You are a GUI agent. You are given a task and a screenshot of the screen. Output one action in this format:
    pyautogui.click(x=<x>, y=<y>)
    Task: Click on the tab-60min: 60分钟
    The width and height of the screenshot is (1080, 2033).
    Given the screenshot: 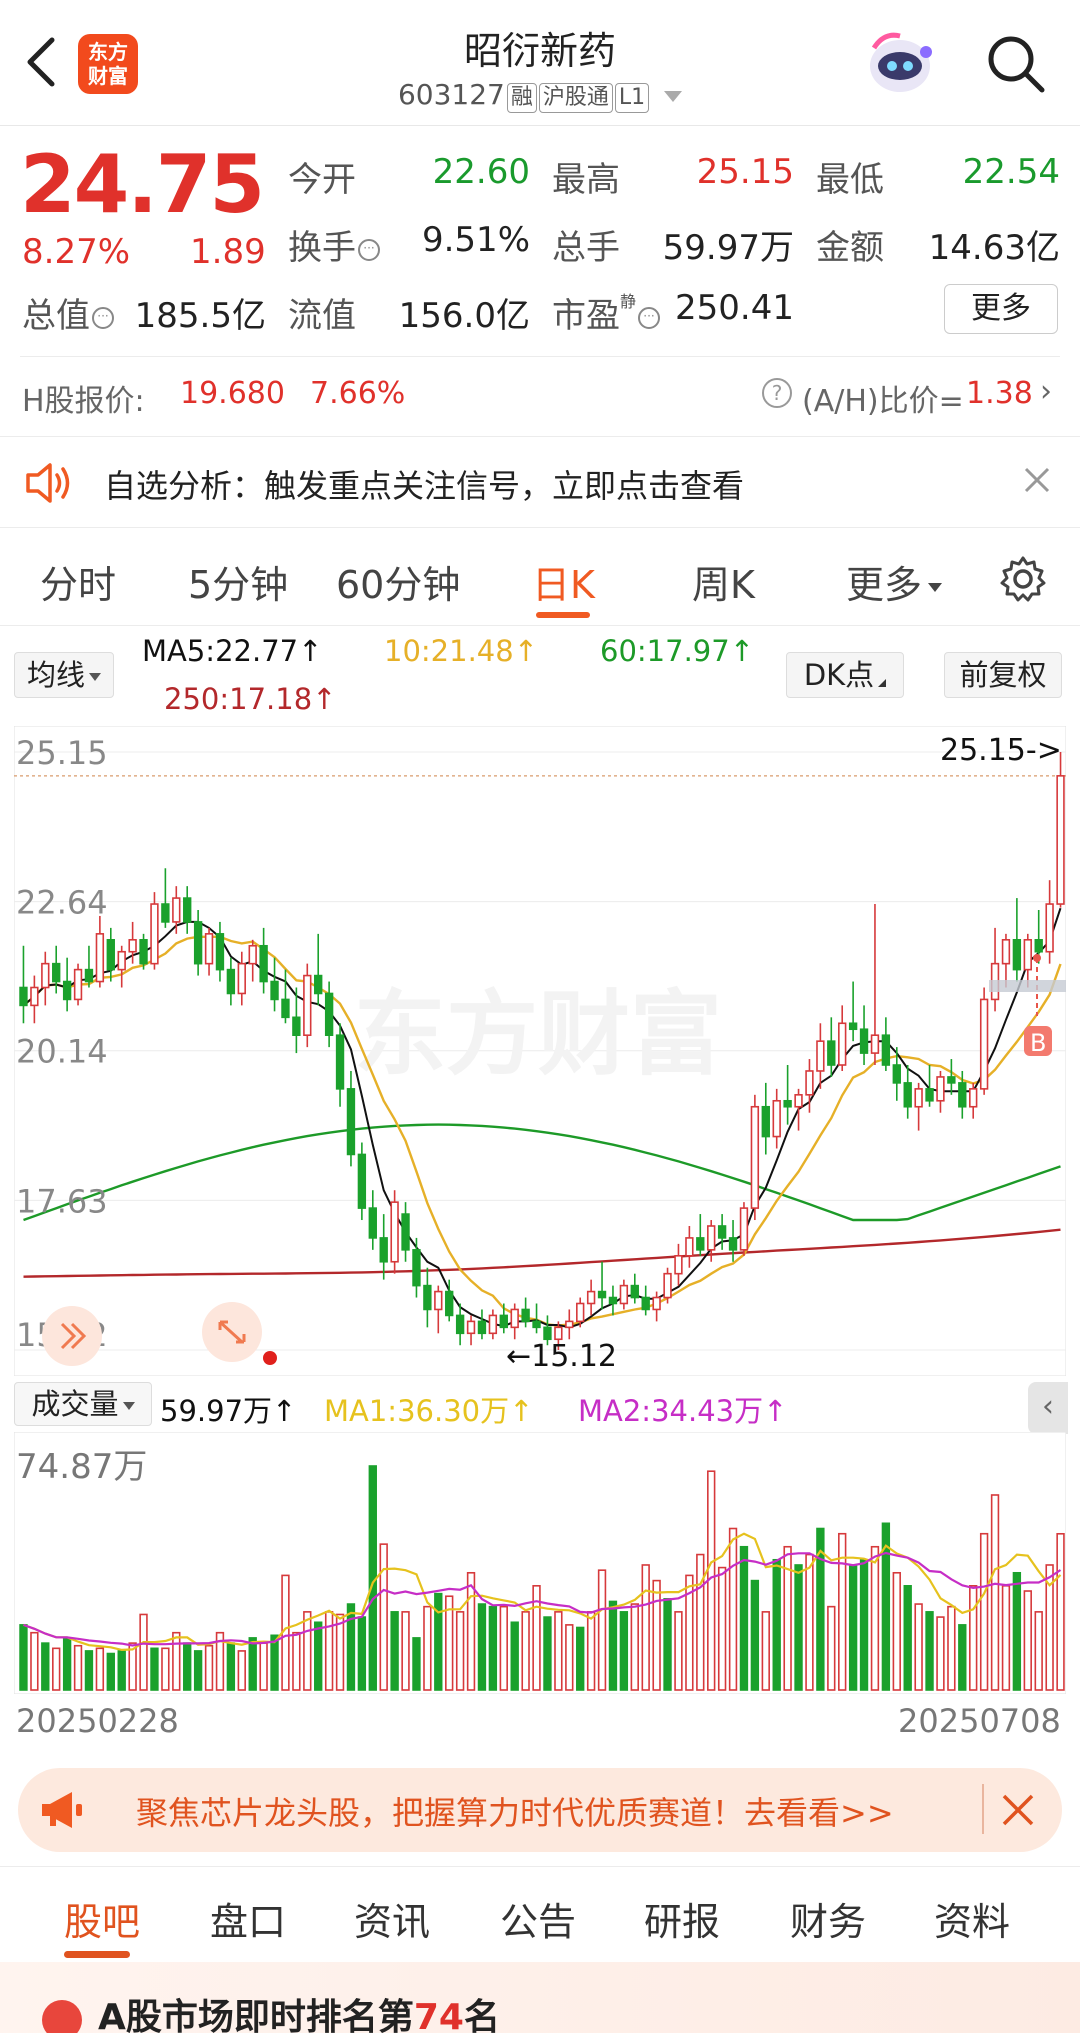 What is the action you would take?
    pyautogui.click(x=398, y=581)
    